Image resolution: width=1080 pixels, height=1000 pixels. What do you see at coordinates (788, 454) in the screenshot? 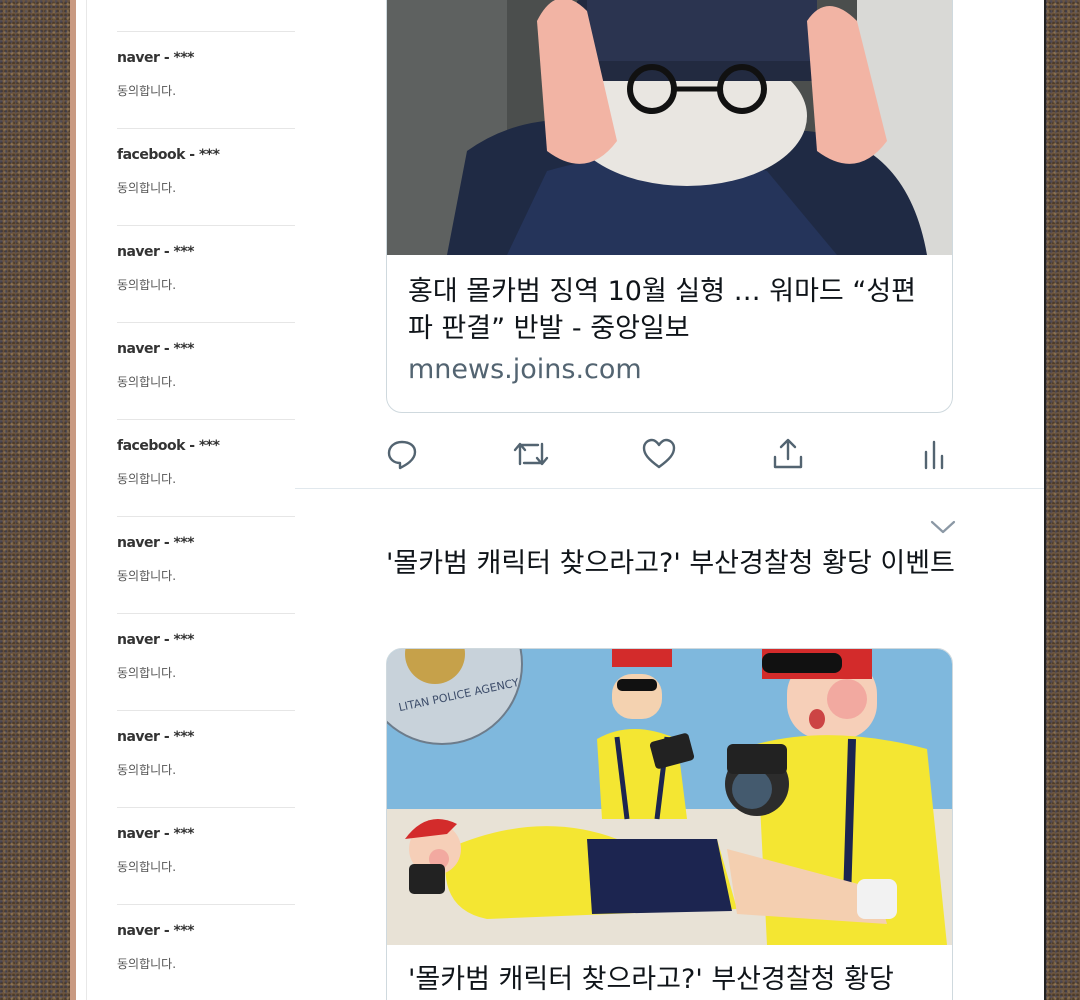
I see `share-icon` at bounding box center [788, 454].